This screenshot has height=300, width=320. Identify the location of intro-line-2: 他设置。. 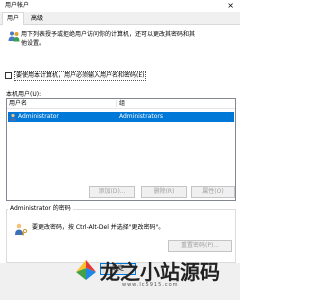
(33, 43).